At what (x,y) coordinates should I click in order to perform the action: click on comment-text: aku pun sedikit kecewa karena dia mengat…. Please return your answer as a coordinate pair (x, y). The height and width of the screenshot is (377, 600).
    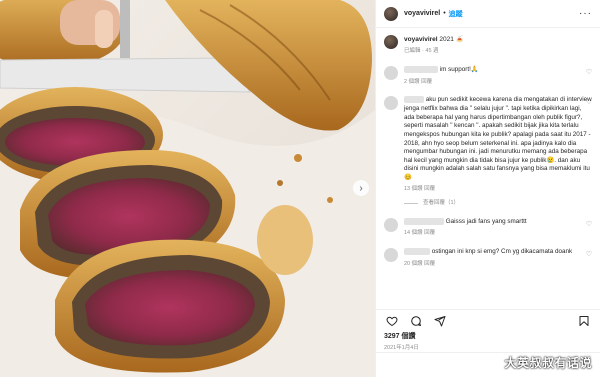
    Looking at the image, I should click on (498, 138).